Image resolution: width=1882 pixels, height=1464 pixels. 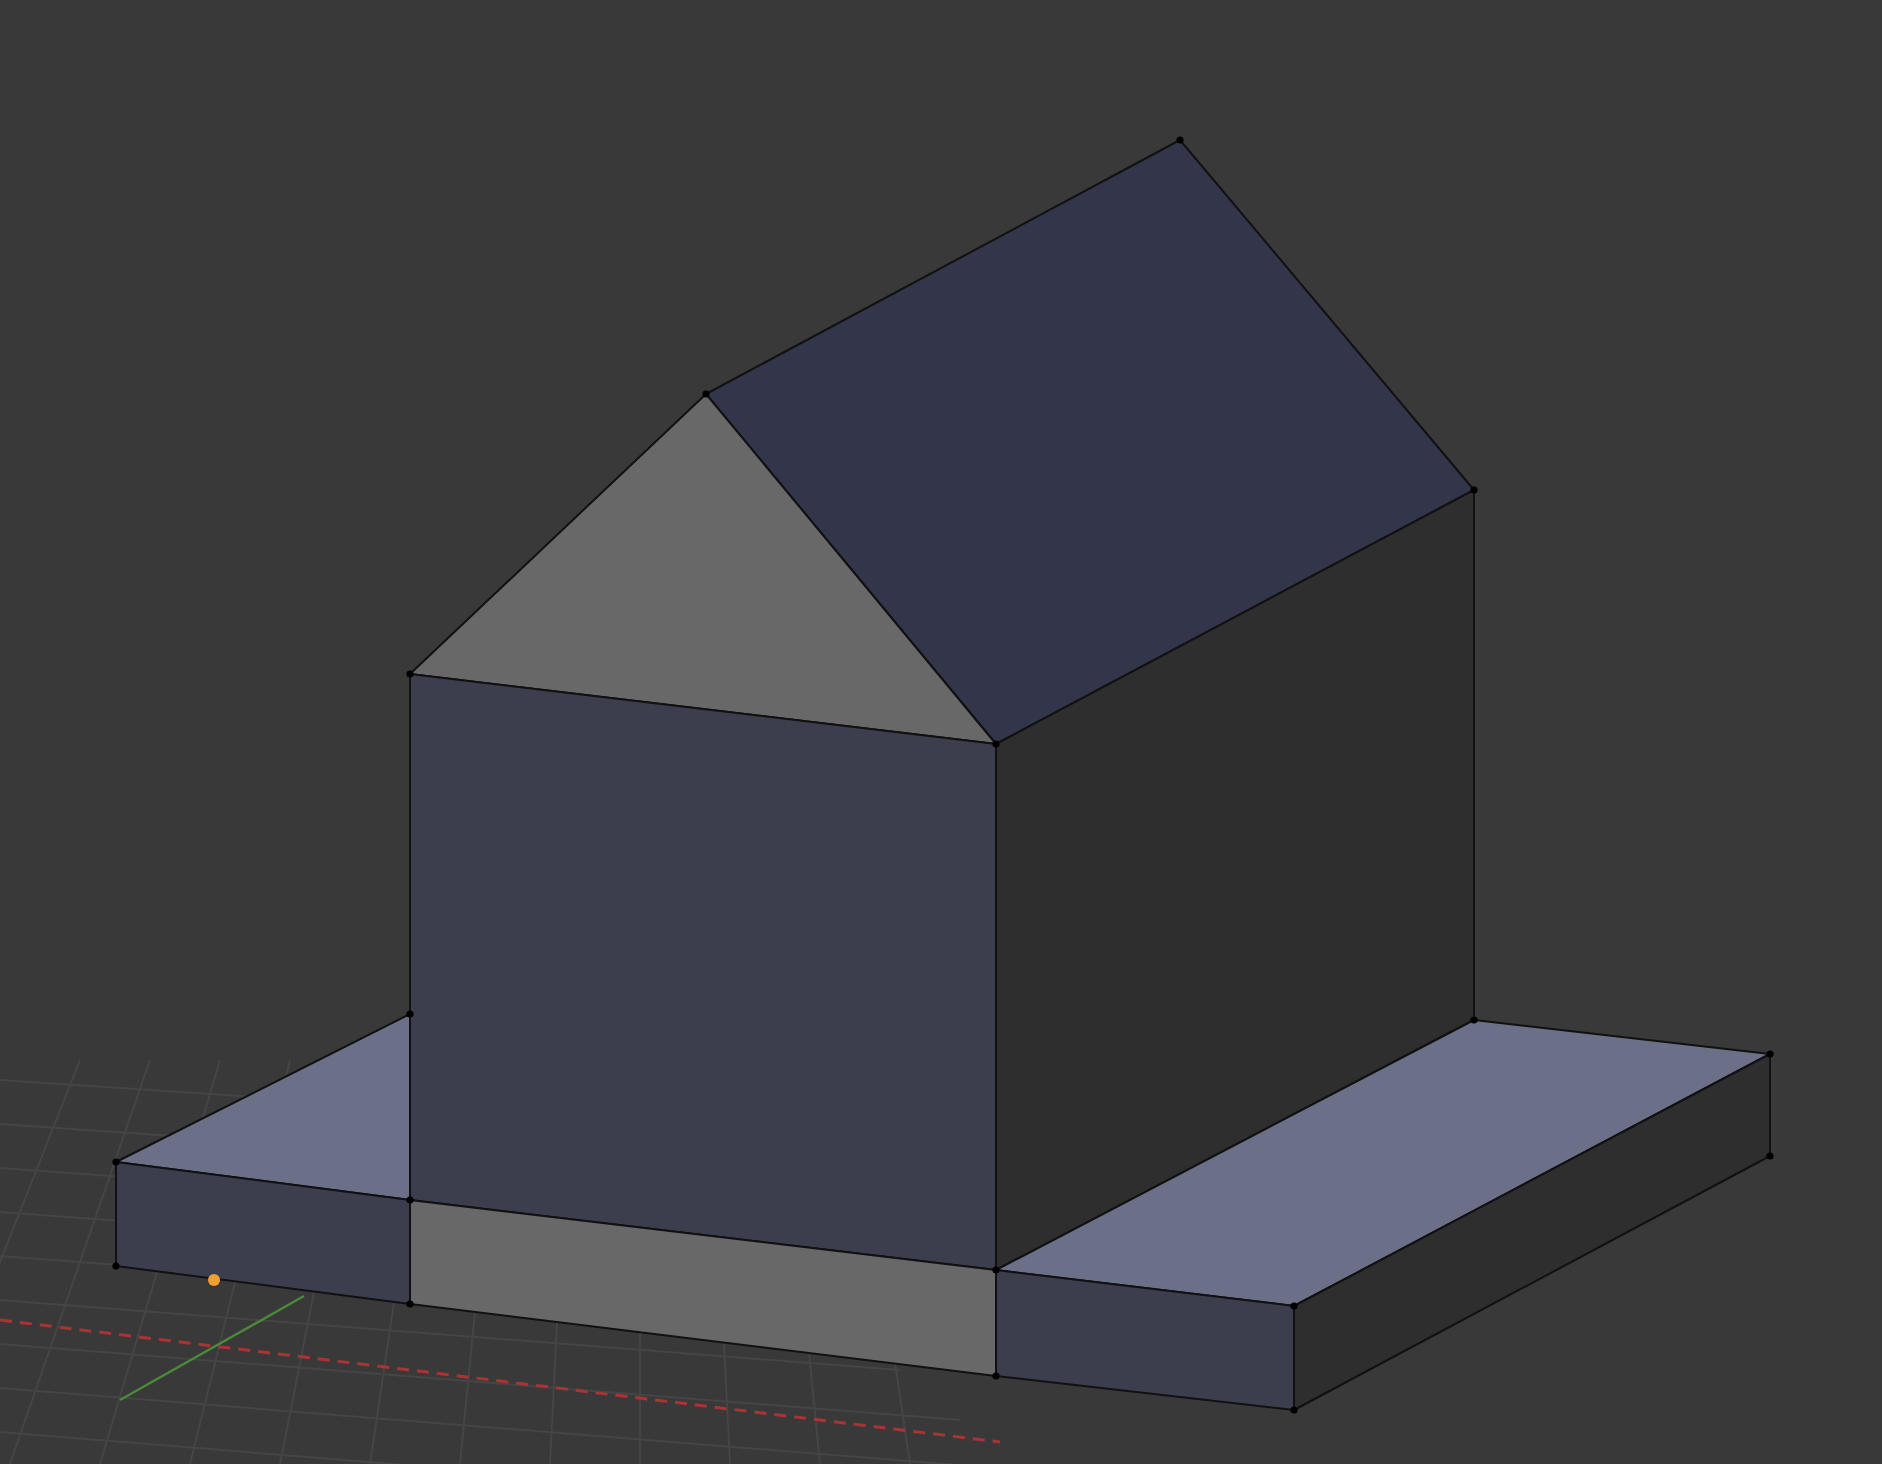 What do you see at coordinates (214, 1280) in the screenshot?
I see `origin-dot` at bounding box center [214, 1280].